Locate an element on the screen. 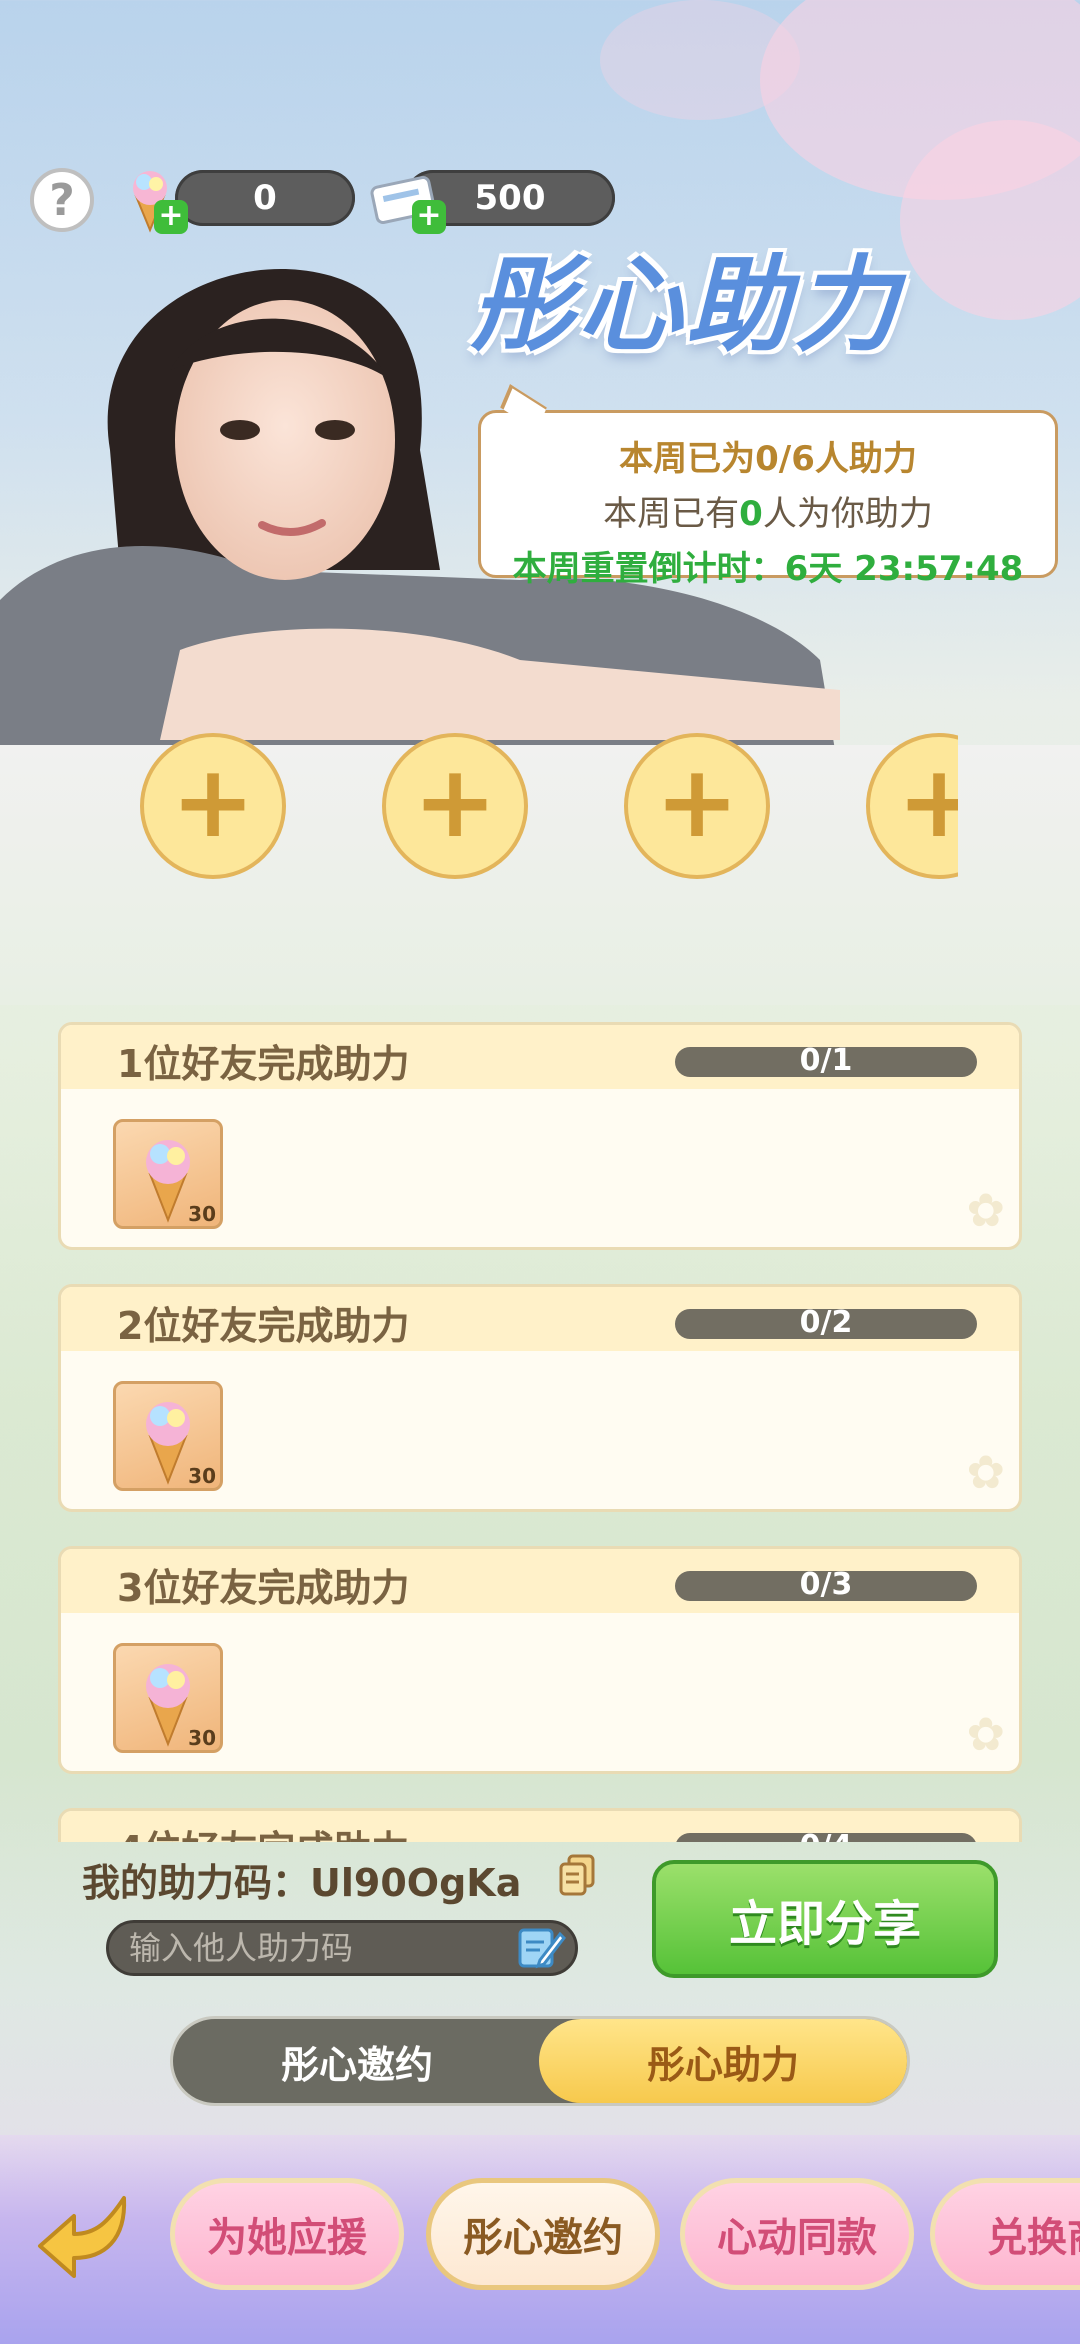  copy-icon is located at coordinates (577, 1876).